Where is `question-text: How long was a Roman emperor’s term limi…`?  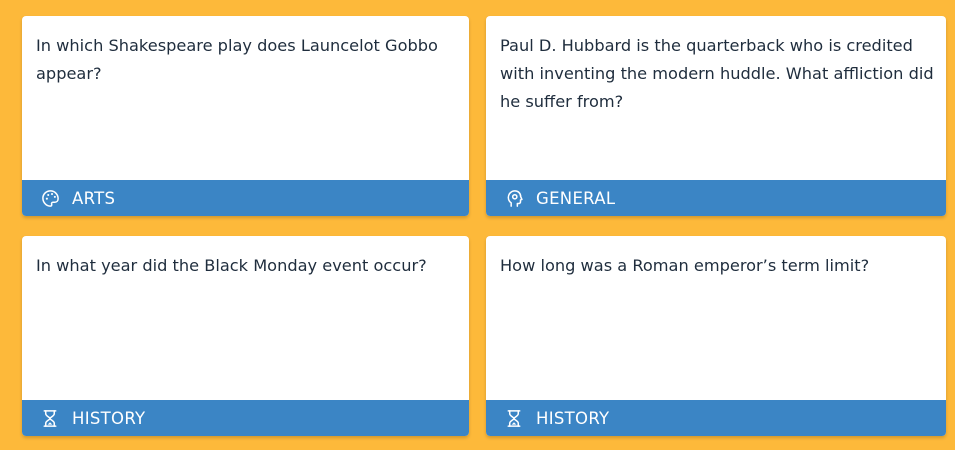 question-text: How long was a Roman emperor’s term limi… is located at coordinates (685, 265).